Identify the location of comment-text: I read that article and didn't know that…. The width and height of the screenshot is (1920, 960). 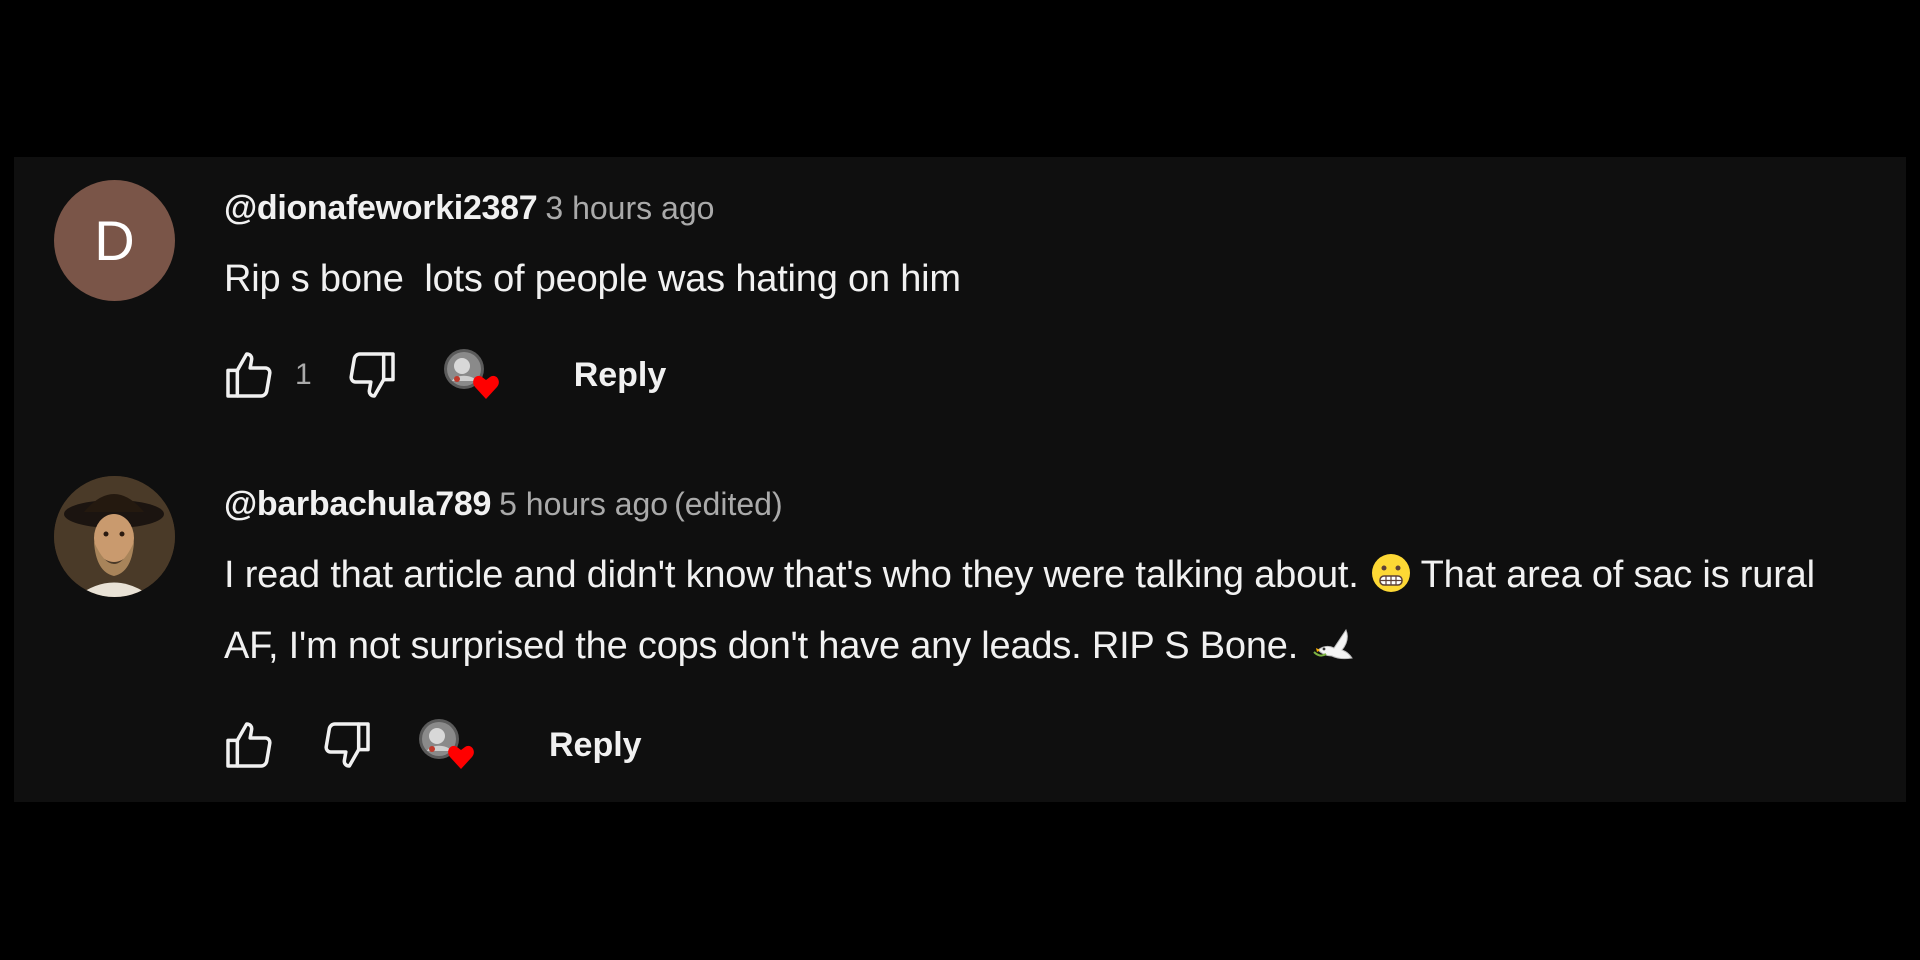
(1044, 615).